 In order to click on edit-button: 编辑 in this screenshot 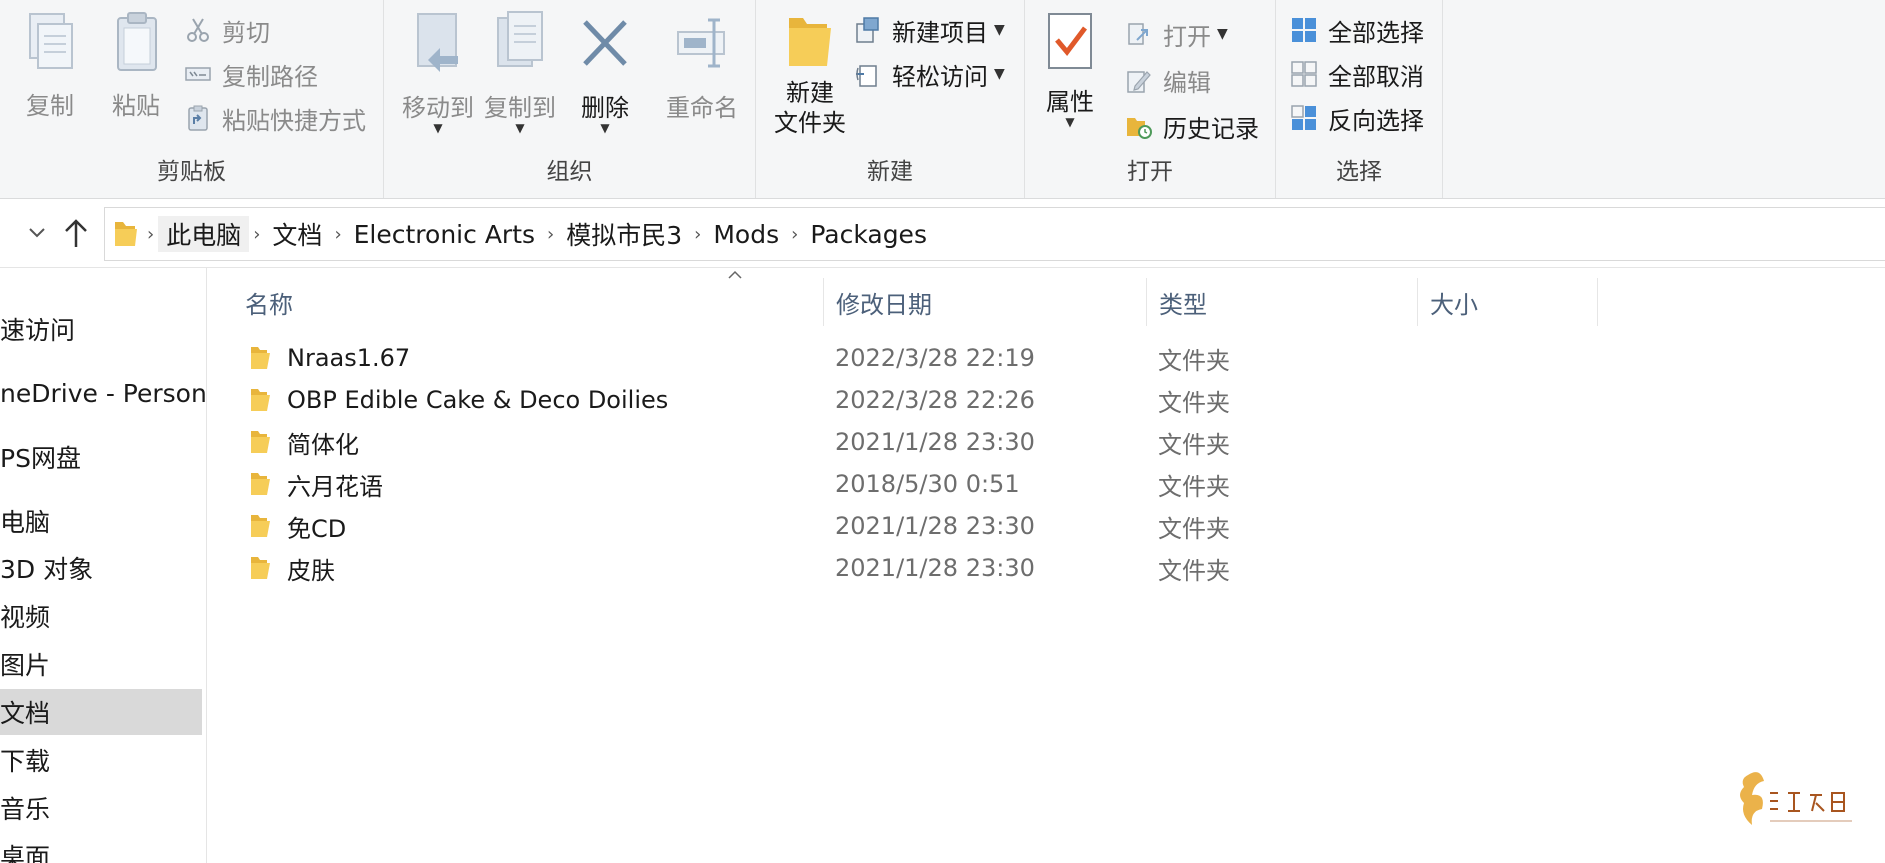, I will do `click(1168, 80)`.